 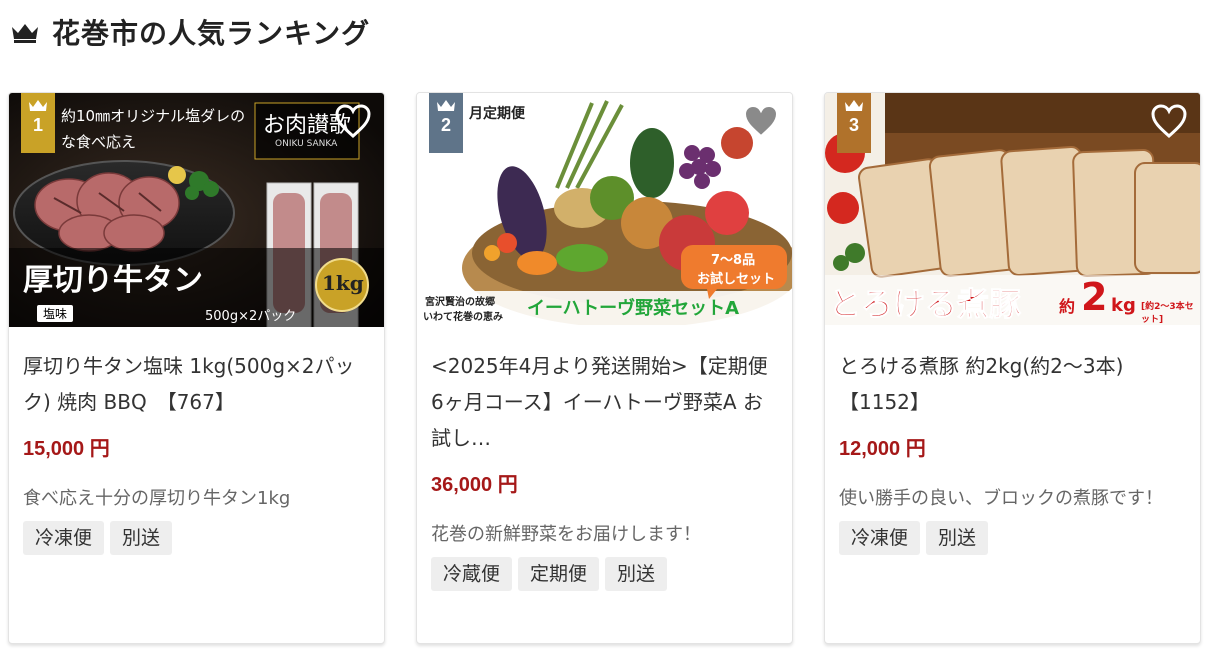 What do you see at coordinates (463, 317) in the screenshot?
I see `origin-line-2: いわて花巻の恵み` at bounding box center [463, 317].